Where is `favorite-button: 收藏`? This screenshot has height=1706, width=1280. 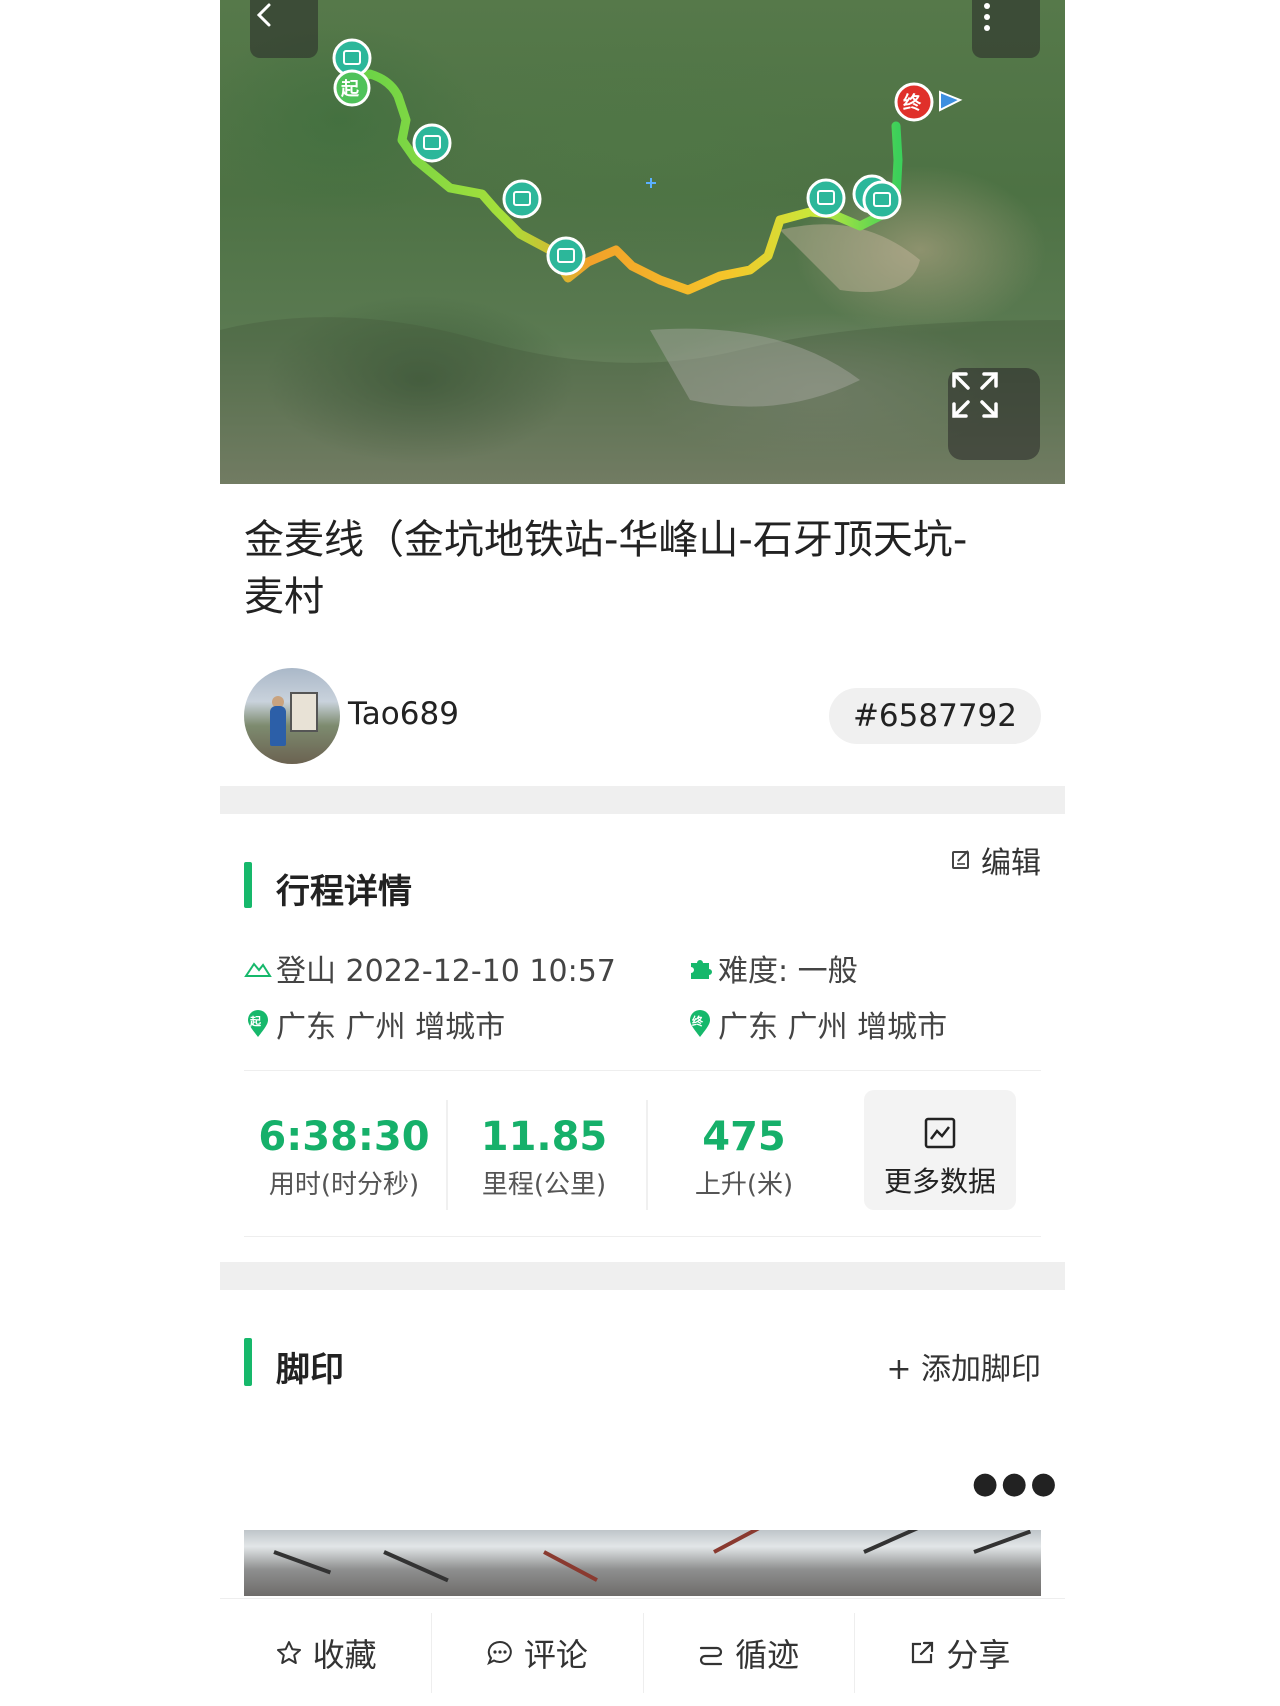
favorite-button: 收藏 is located at coordinates (325, 1652).